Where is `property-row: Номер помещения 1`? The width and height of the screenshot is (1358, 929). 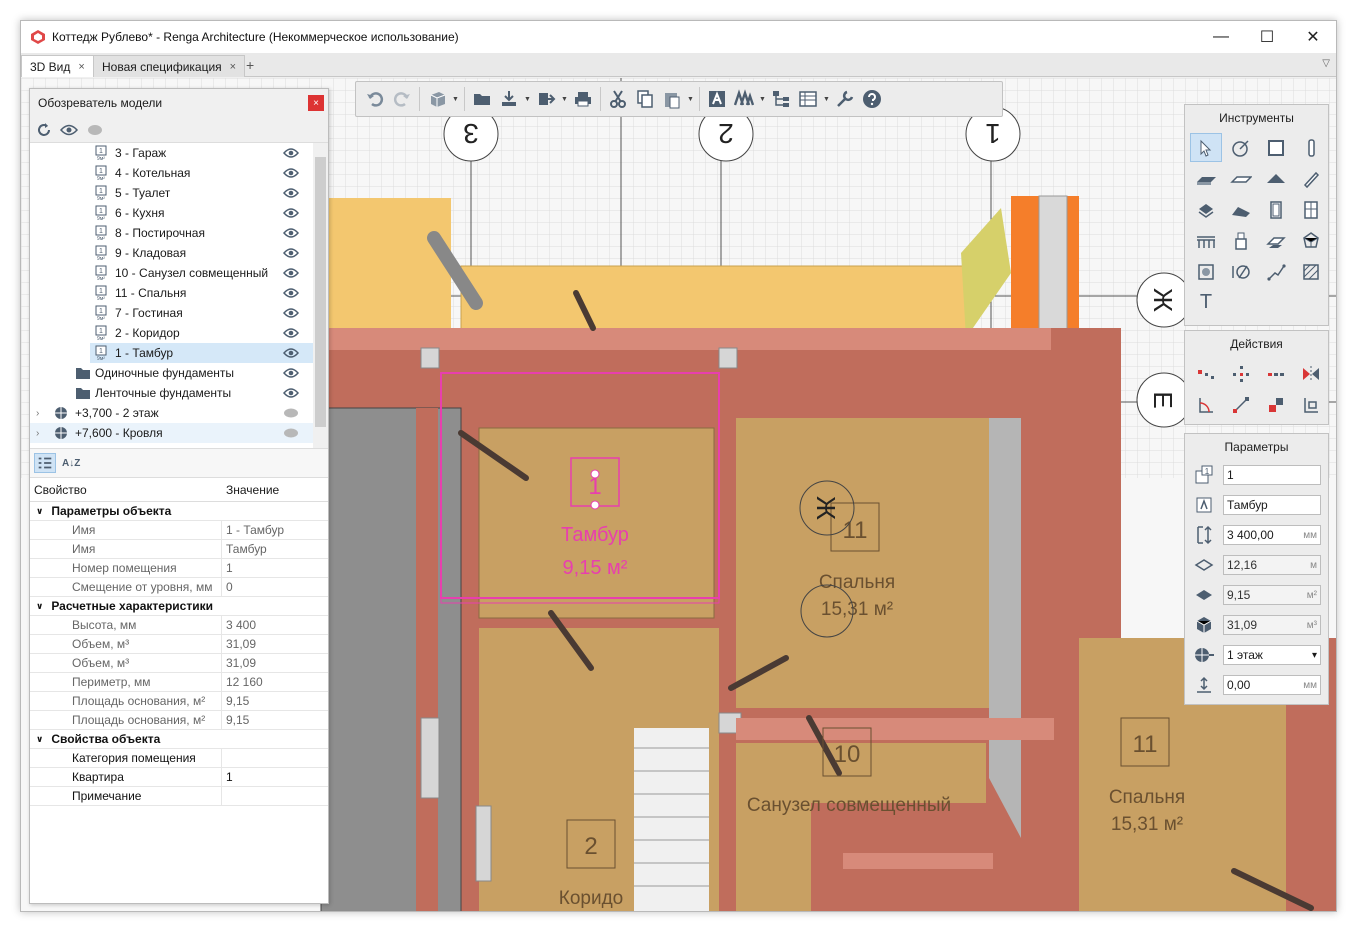
property-row: Номер помещения 1 is located at coordinates (179, 568).